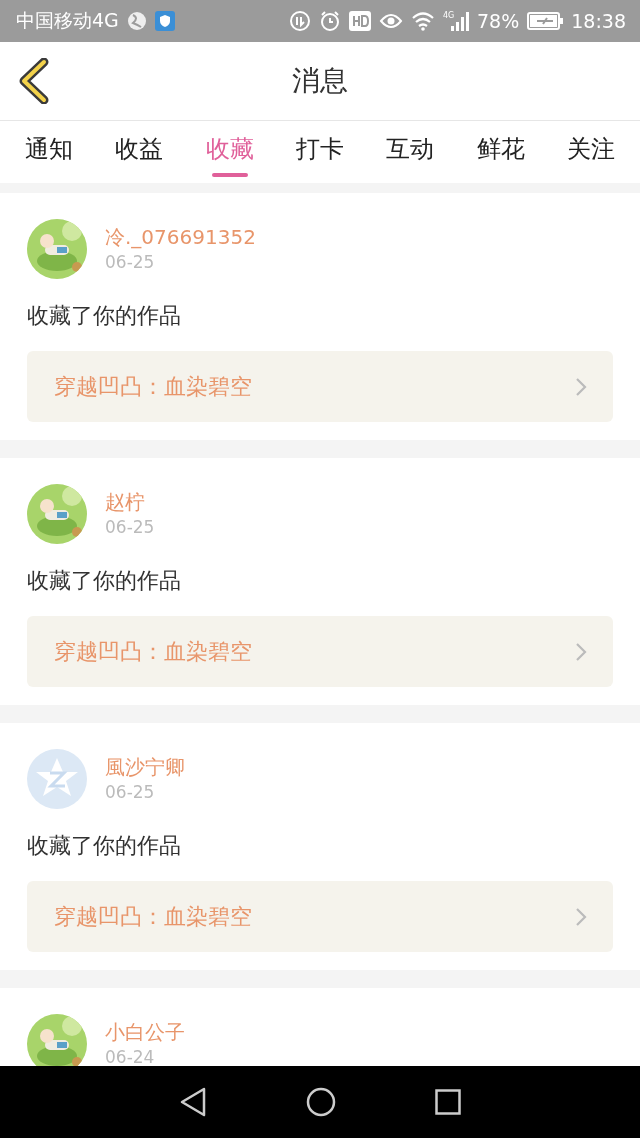 Image resolution: width=640 pixels, height=1138 pixels. What do you see at coordinates (320, 81) in the screenshot?
I see `page-title: 消息` at bounding box center [320, 81].